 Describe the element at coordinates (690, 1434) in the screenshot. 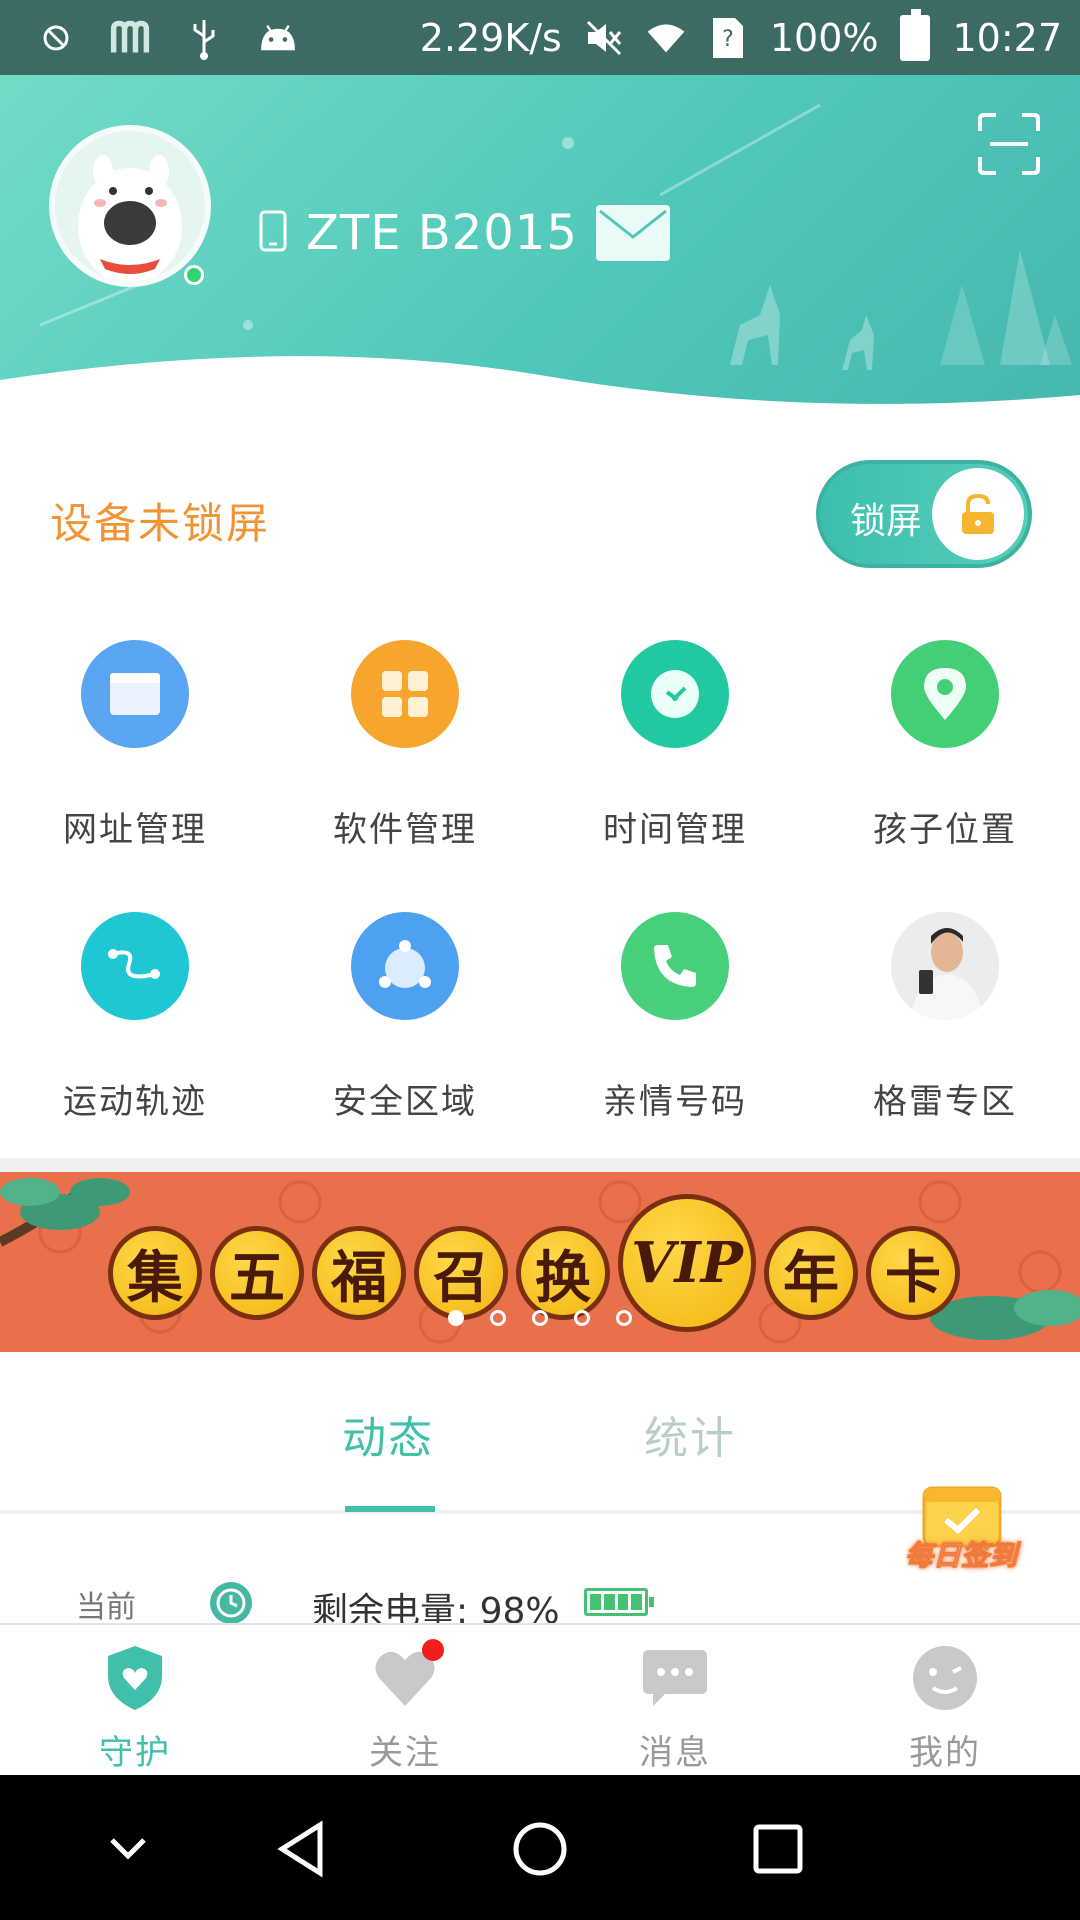

I see `tab-statistics: 统计` at that location.